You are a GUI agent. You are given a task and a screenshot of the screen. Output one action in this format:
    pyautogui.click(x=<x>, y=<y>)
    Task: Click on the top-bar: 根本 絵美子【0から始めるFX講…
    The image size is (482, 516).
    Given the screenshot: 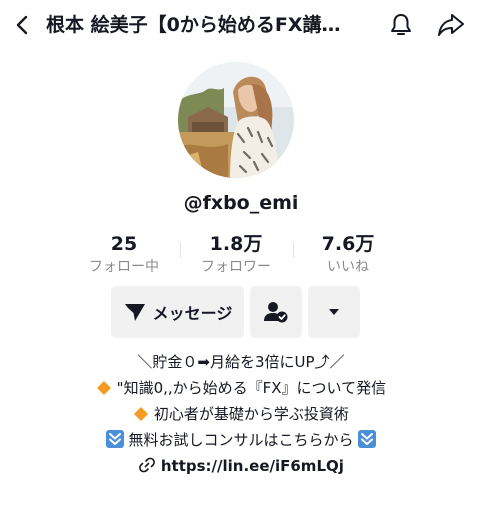 What is the action you would take?
    pyautogui.click(x=241, y=26)
    